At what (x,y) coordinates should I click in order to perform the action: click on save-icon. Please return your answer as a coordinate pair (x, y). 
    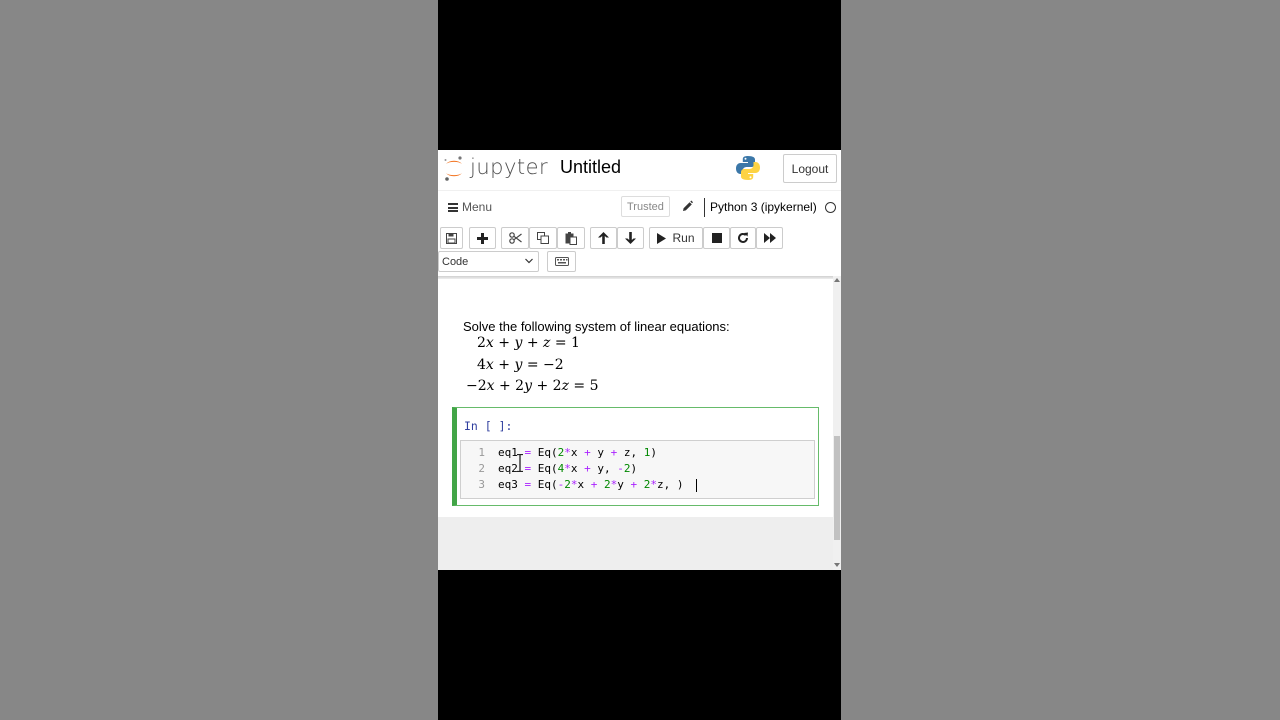
    Looking at the image, I should click on (451, 238).